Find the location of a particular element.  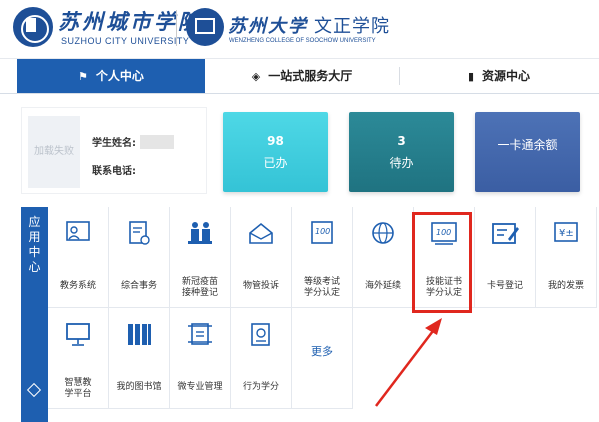

college-name-a: 苏州大学 is located at coordinates (268, 26).